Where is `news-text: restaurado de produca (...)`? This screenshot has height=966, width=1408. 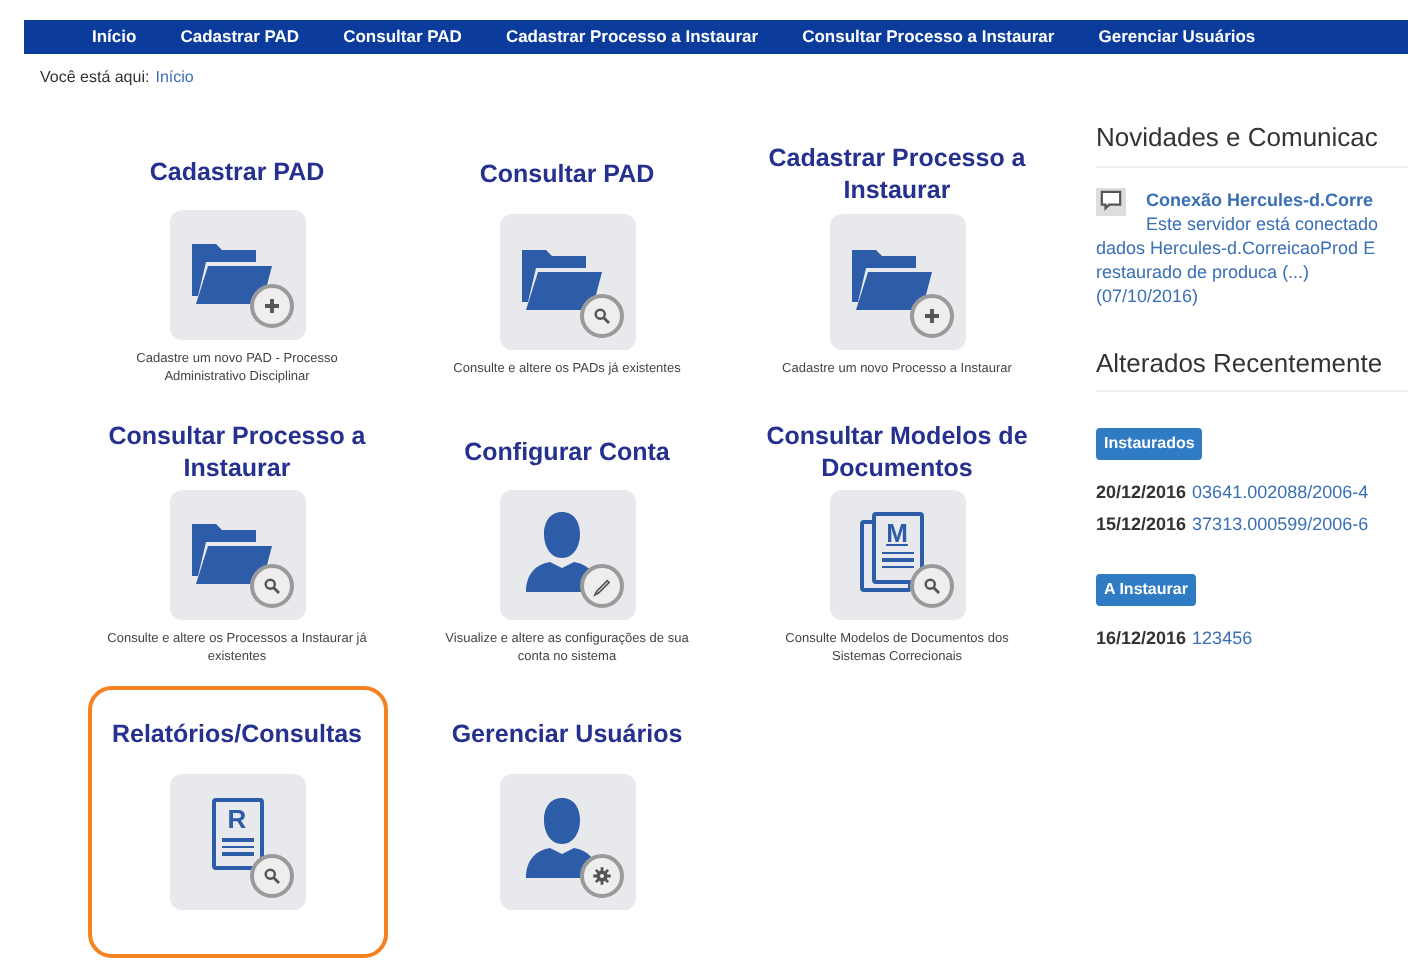 news-text: restaurado de produca (...) is located at coordinates (1204, 271).